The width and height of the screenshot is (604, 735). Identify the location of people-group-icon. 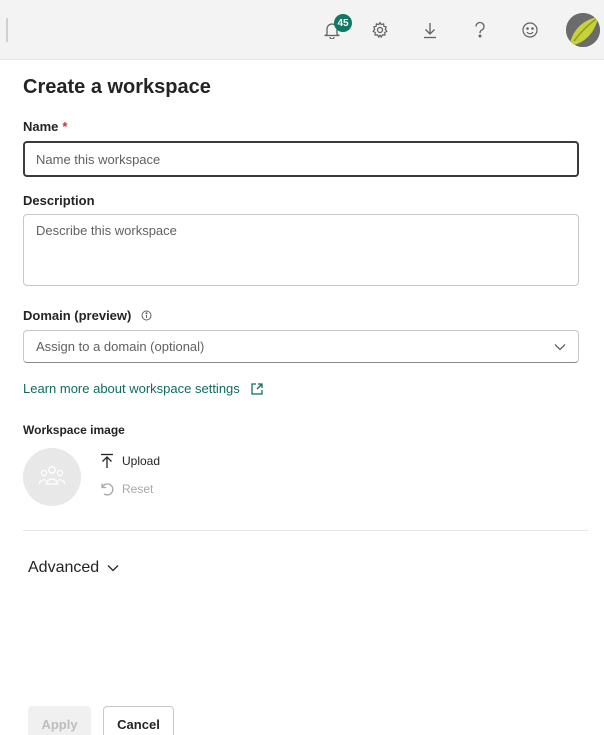
(52, 475).